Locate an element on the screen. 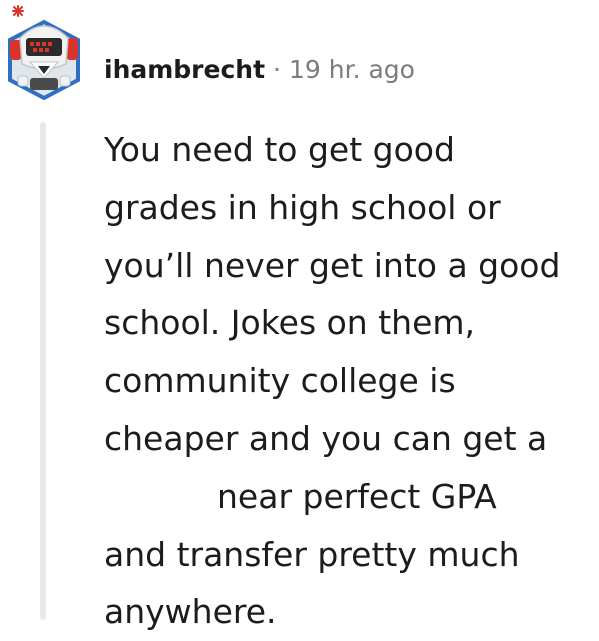 The width and height of the screenshot is (599, 641). comment-line: you’ll never get into a good is located at coordinates (332, 265).